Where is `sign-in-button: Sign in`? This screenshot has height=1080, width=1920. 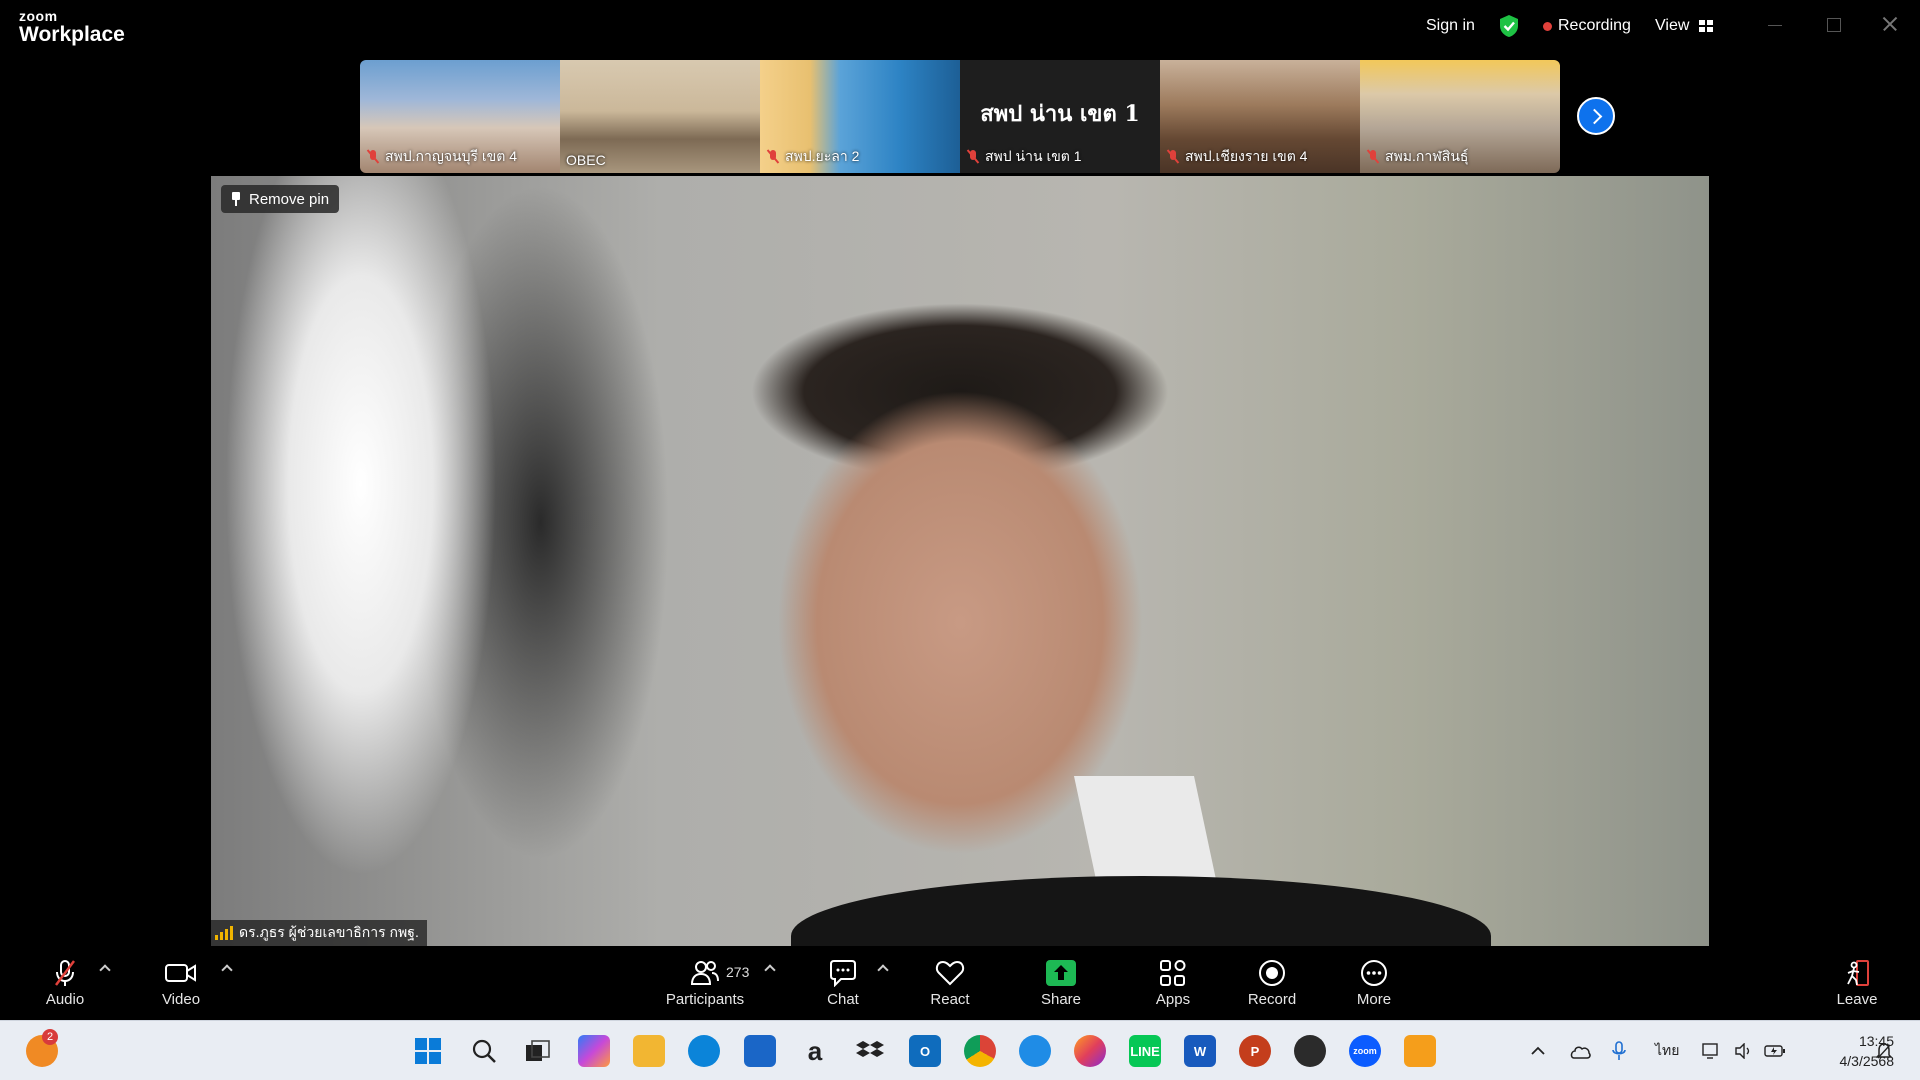 sign-in-button: Sign in is located at coordinates (1450, 26).